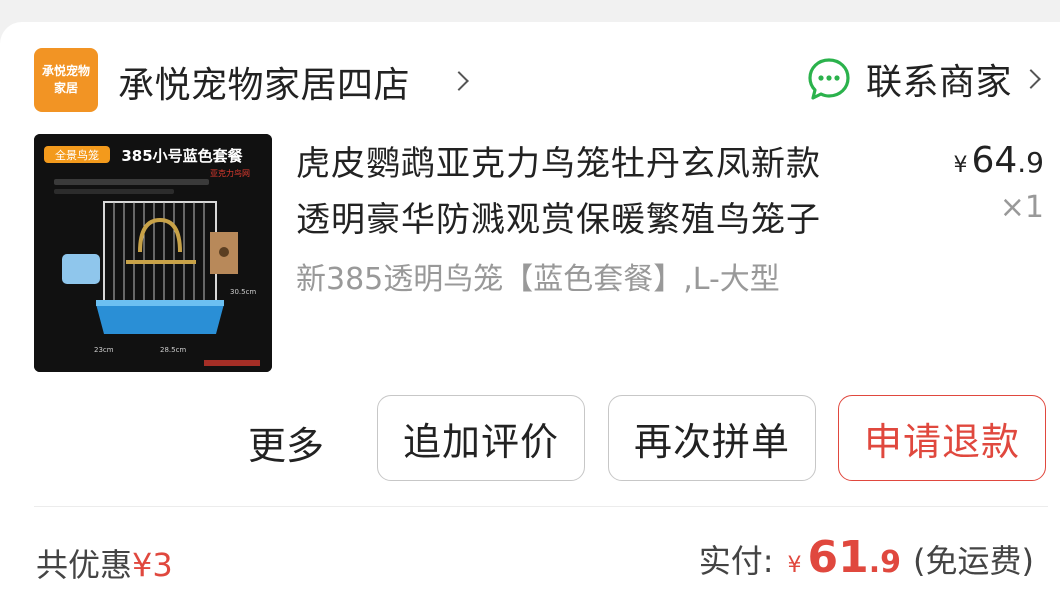  I want to click on discount-label: 共优惠, so click(84, 565).